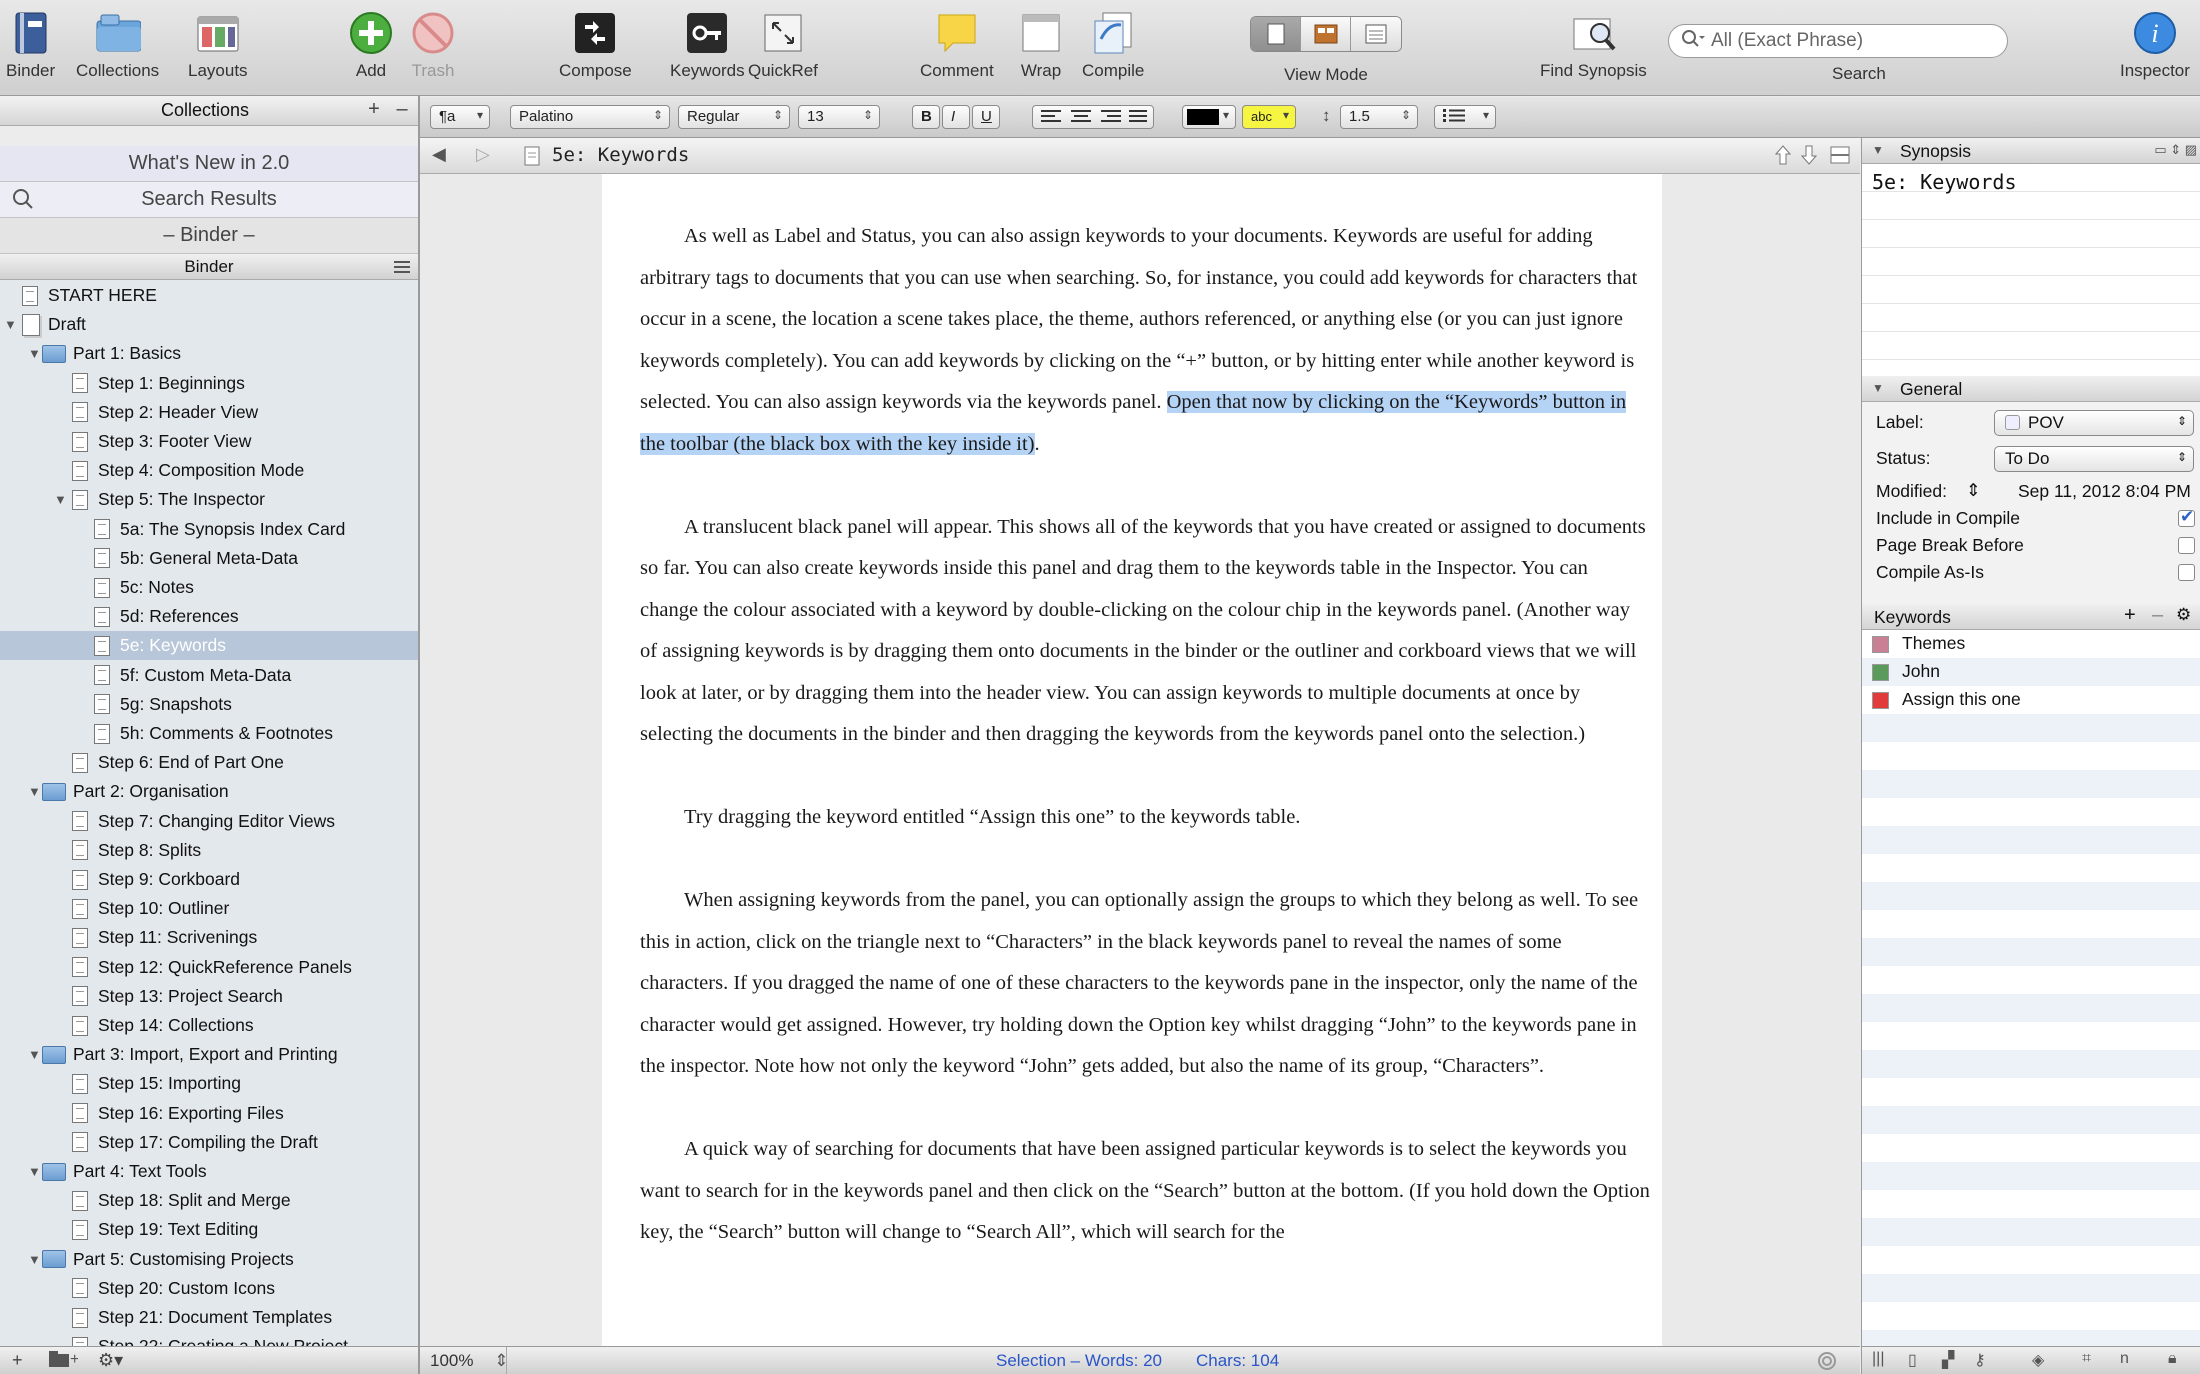  What do you see at coordinates (1376, 34) in the screenshot?
I see `outliner-view-icon` at bounding box center [1376, 34].